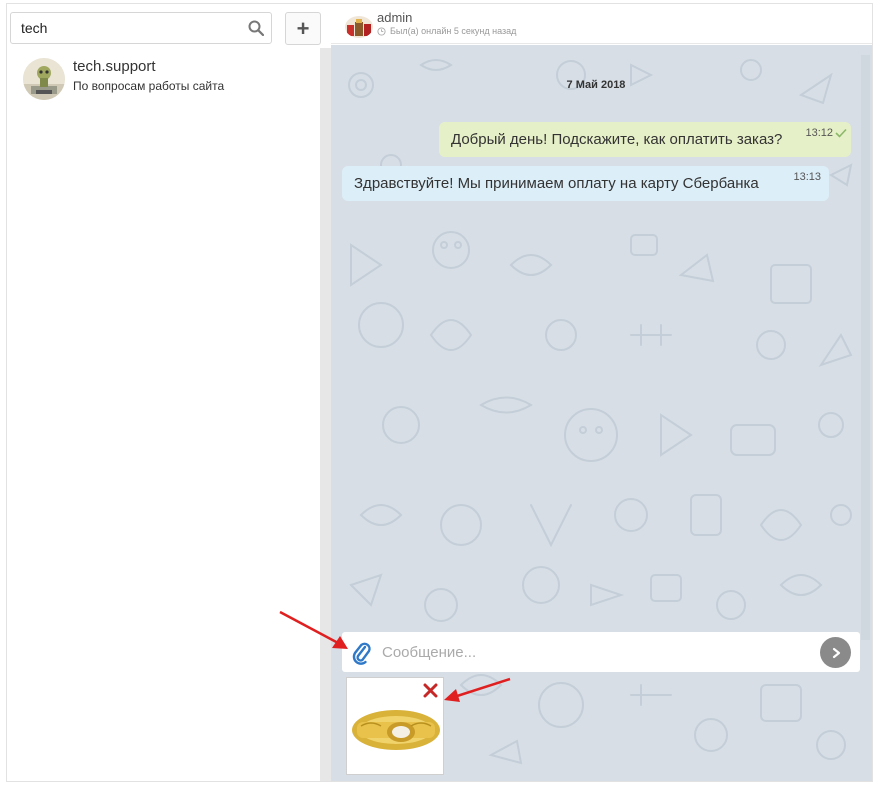 Image resolution: width=881 pixels, height=794 pixels. Describe the element at coordinates (362, 653) in the screenshot. I see `paperclip-icon` at that location.